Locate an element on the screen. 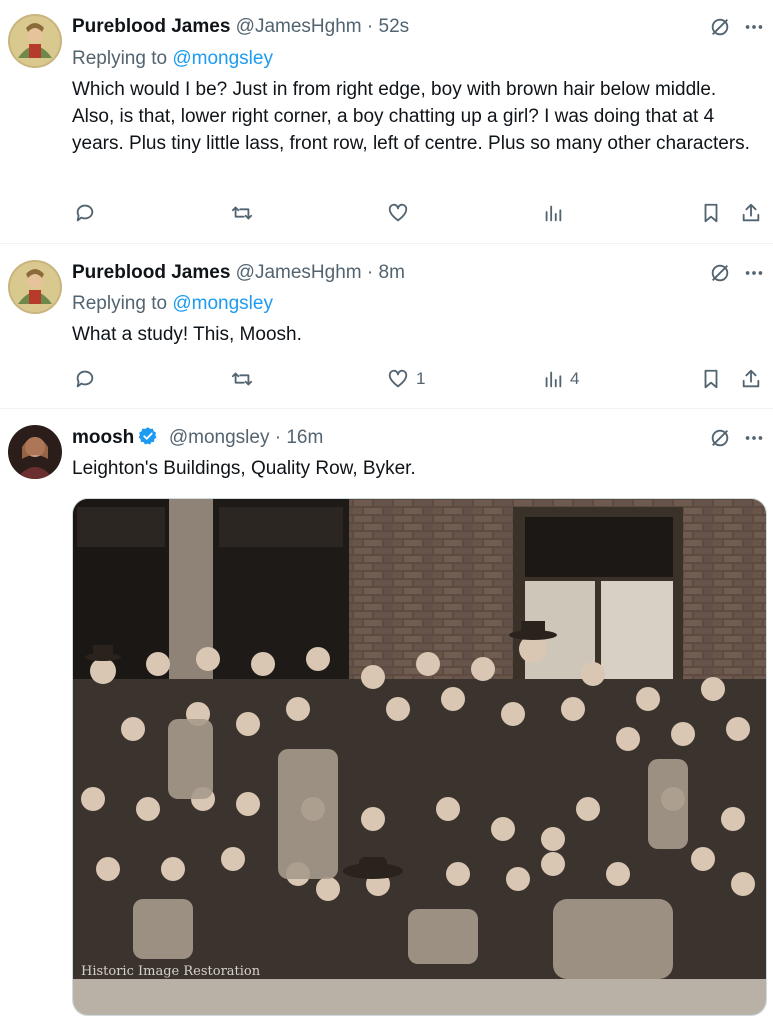 This screenshot has height=1024, width=773. user-handle: @mongsley is located at coordinates (219, 437).